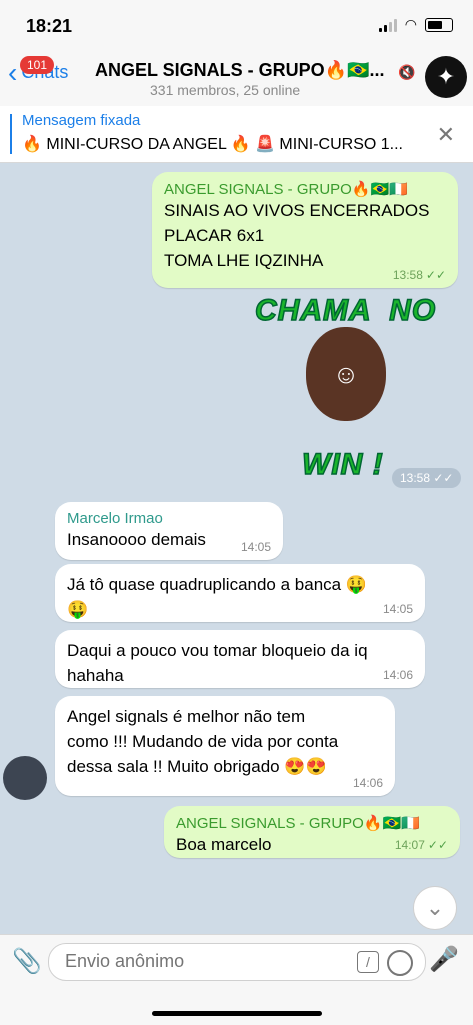 Image resolution: width=473 pixels, height=1025 pixels. I want to click on message-text: Já tô quase quadruplicando a banca 🤑 🤑, so click(217, 597).